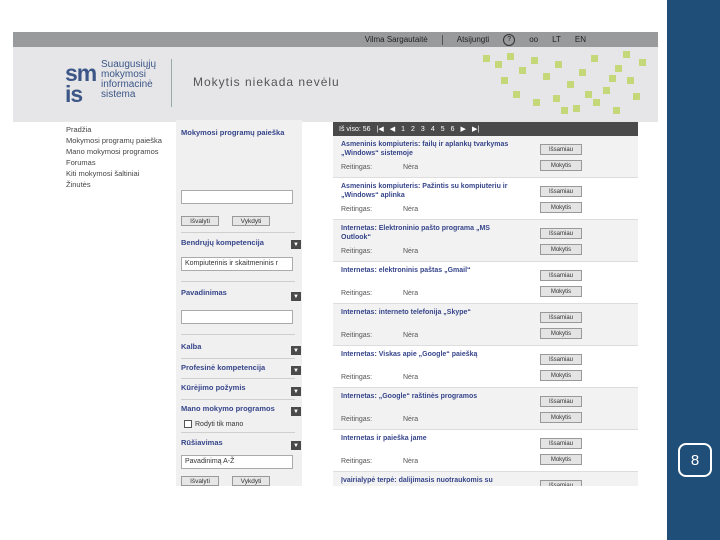 This screenshot has width=720, height=540. What do you see at coordinates (296, 350) in the screenshot?
I see `language-toggle-icon: ▼` at bounding box center [296, 350].